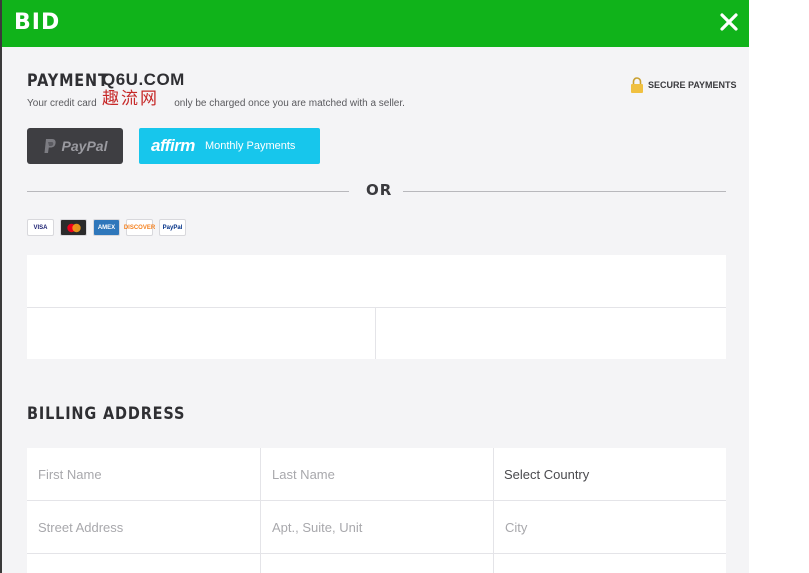 The width and height of the screenshot is (809, 573). I want to click on accepted-cards: VISA AMEX DISCOVER PayPal, so click(106, 227).